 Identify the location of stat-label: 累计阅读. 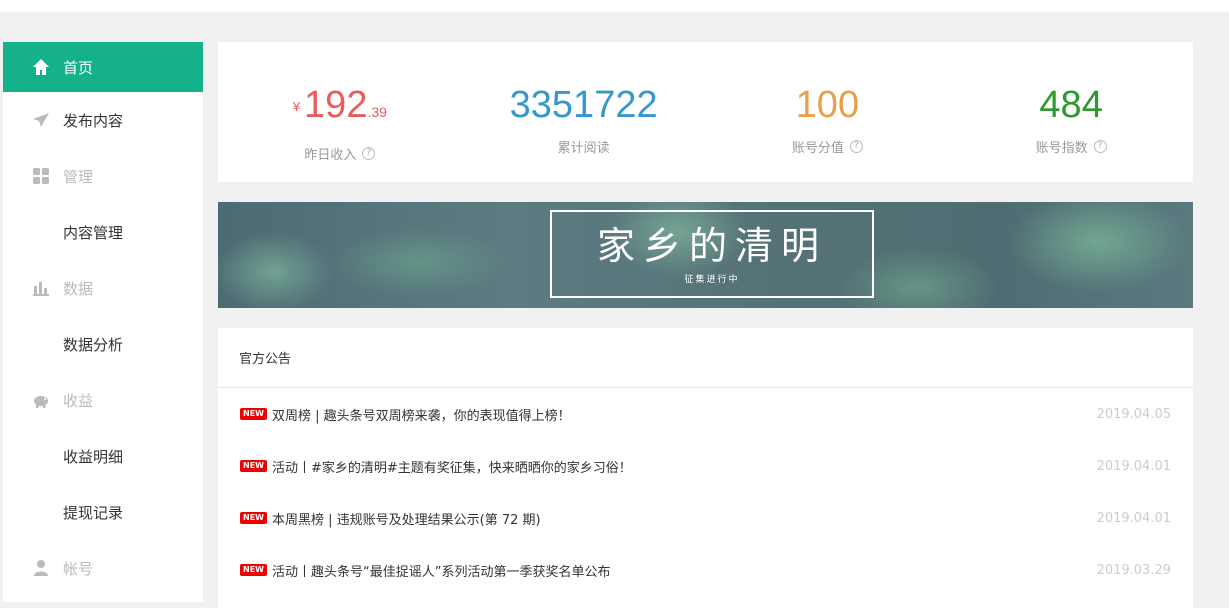
(584, 146).